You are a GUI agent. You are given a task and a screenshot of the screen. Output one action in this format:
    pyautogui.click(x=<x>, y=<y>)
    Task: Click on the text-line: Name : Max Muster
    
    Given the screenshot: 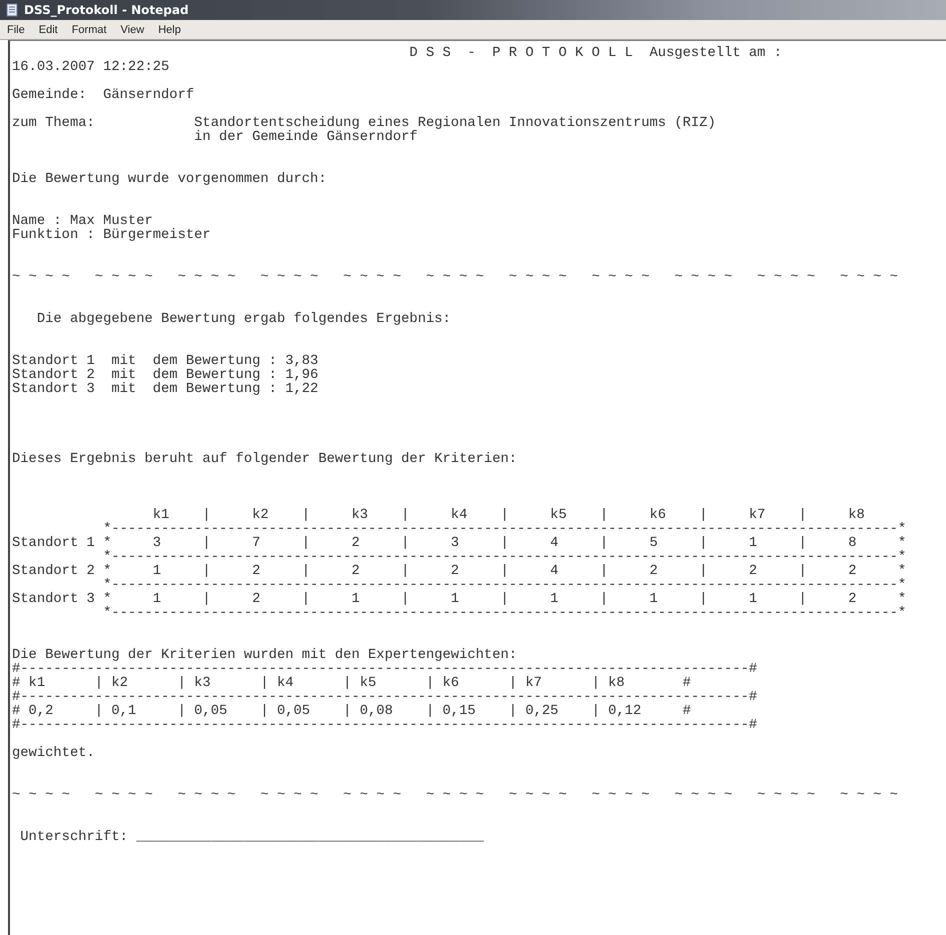 What is the action you would take?
    pyautogui.click(x=82, y=221)
    